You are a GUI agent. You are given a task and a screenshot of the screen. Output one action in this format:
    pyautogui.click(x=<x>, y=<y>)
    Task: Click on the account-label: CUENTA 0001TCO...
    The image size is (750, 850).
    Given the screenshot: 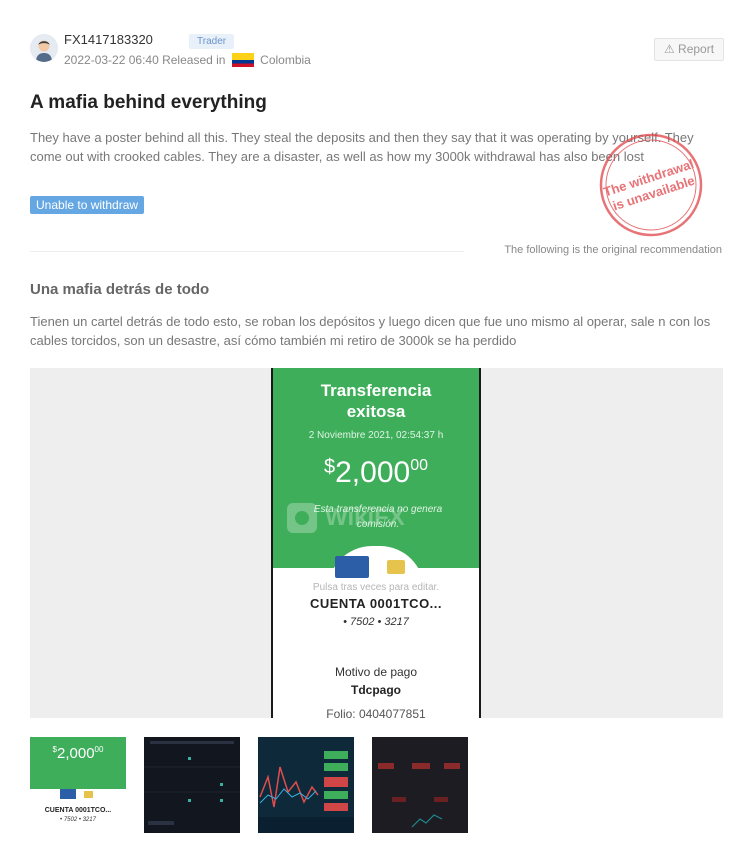 What is the action you would take?
    pyautogui.click(x=376, y=603)
    